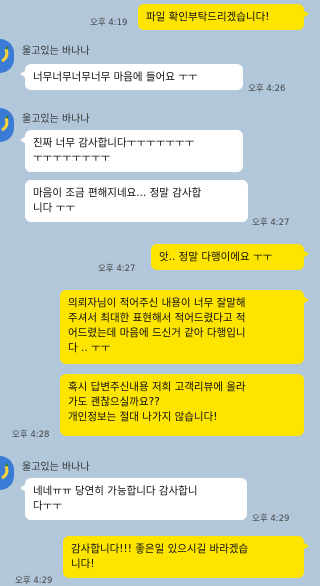 This screenshot has height=586, width=320. I want to click on their-message-bubble: 진짜 너무 감사합니다ㅜㅜㅜㅜㅜㅜㅜ ㅜㅜㅜㅜㅜㅜㅜㅜ, so click(131, 151).